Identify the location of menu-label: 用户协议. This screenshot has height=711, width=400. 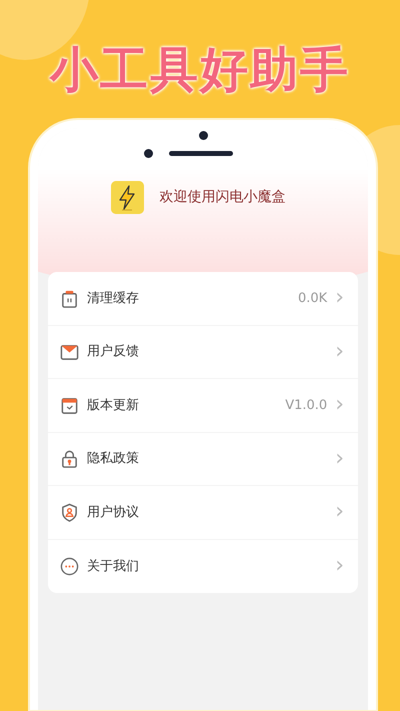
(113, 513).